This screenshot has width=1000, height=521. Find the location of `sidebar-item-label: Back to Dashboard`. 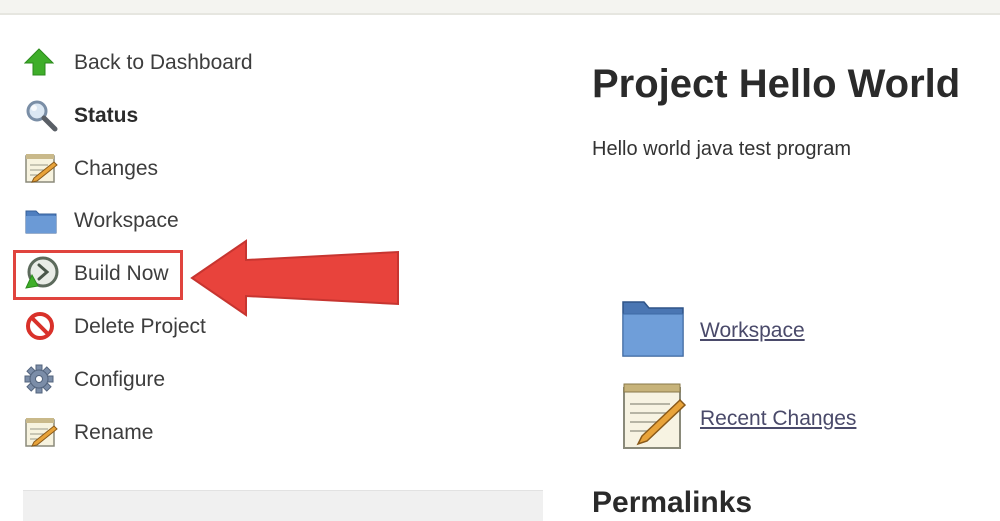

sidebar-item-label: Back to Dashboard is located at coordinates (163, 62).